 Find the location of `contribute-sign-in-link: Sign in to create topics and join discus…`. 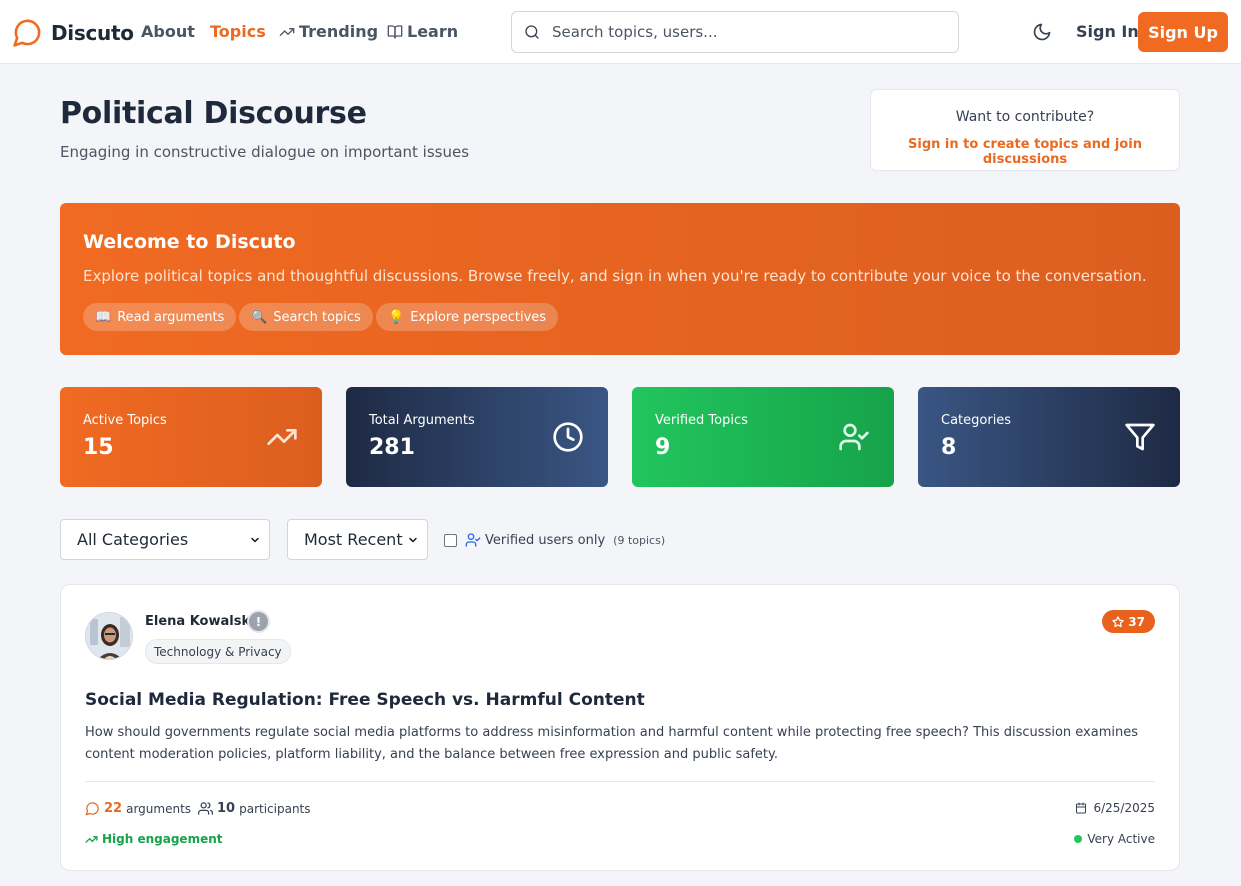

contribute-sign-in-link: Sign in to create topics and join discus… is located at coordinates (1025, 152).